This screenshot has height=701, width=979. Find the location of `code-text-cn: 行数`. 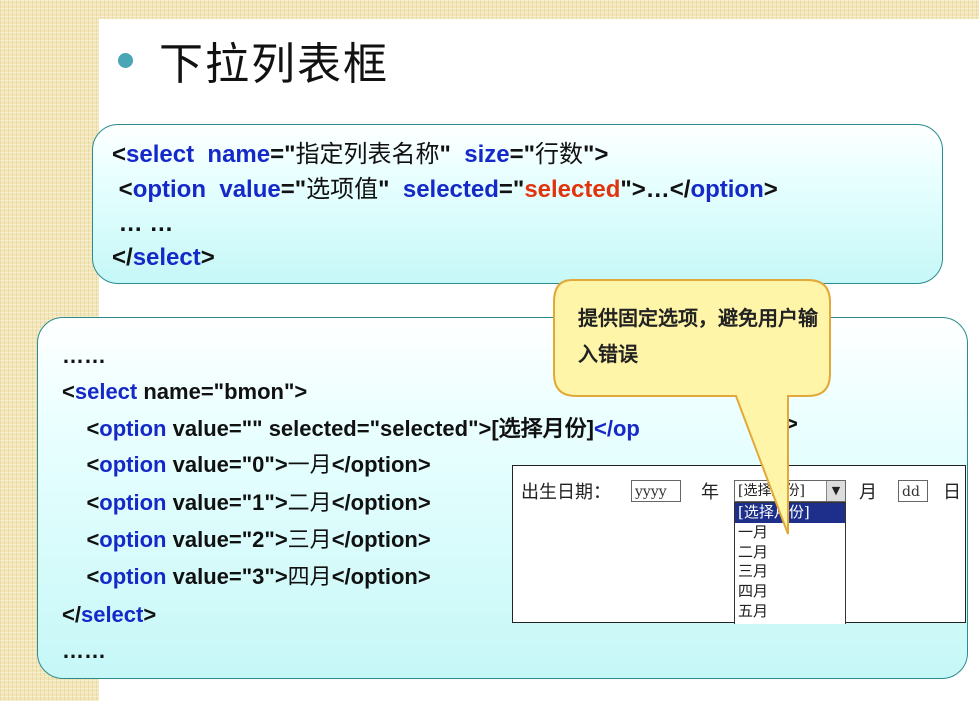

code-text-cn: 行数 is located at coordinates (559, 154).